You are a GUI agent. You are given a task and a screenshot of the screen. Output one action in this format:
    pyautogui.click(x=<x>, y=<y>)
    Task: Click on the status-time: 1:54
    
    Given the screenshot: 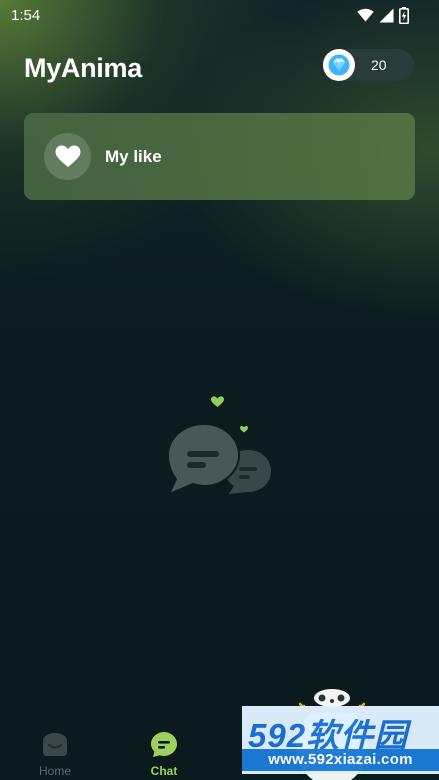 What is the action you would take?
    pyautogui.click(x=26, y=15)
    